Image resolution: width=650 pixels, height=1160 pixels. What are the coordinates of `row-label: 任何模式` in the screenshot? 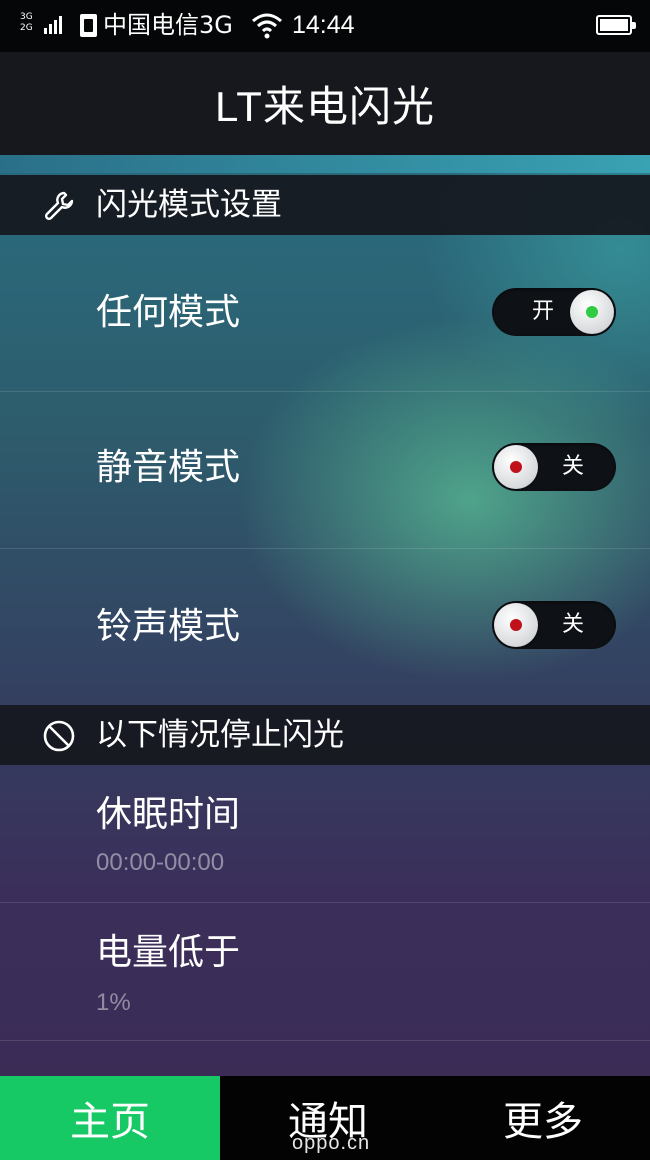 It's located at (168, 312).